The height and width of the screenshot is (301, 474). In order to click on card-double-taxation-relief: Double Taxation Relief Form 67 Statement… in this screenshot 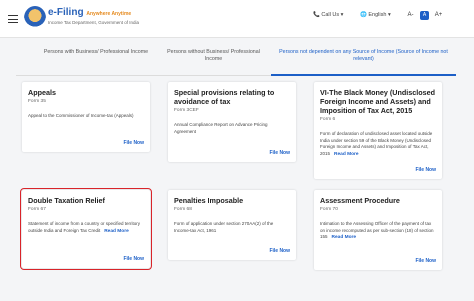, I will do `click(86, 229)`.